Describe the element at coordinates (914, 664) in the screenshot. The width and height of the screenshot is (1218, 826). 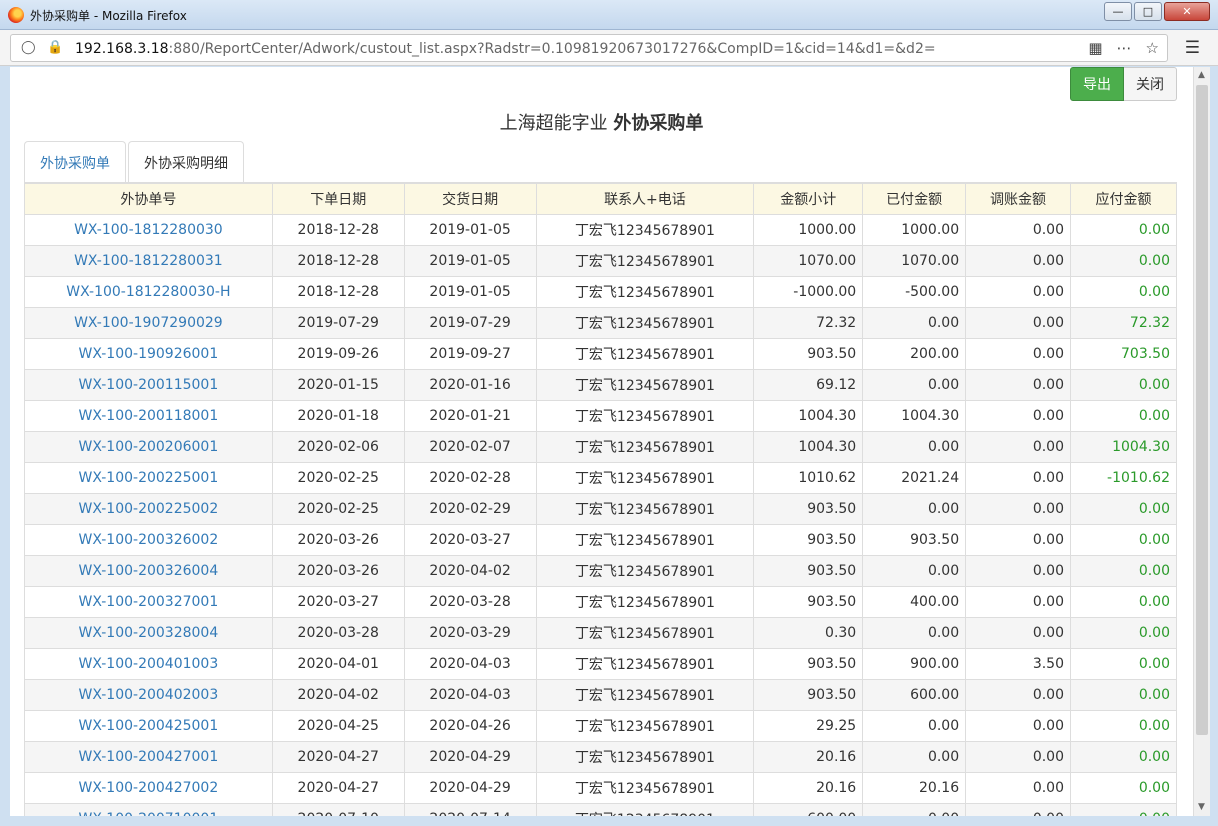
I see `paid-cell: 900.00` at that location.